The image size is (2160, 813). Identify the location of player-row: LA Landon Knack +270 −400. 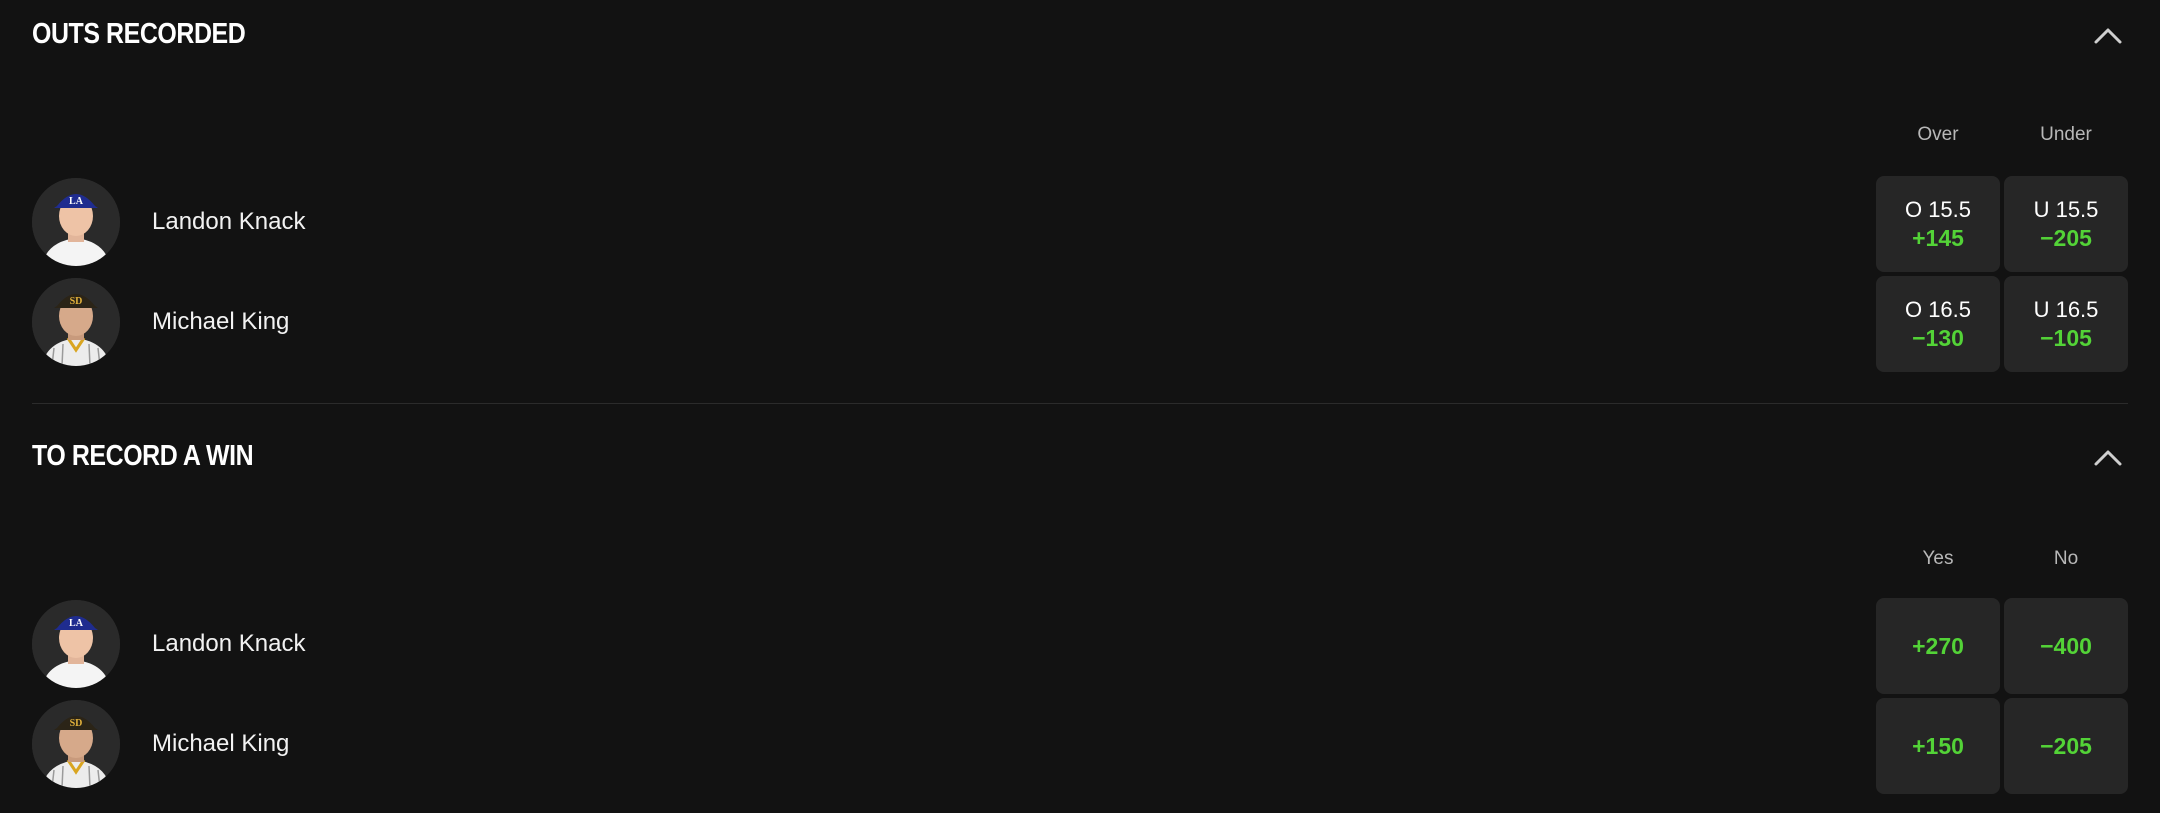
(1080, 646).